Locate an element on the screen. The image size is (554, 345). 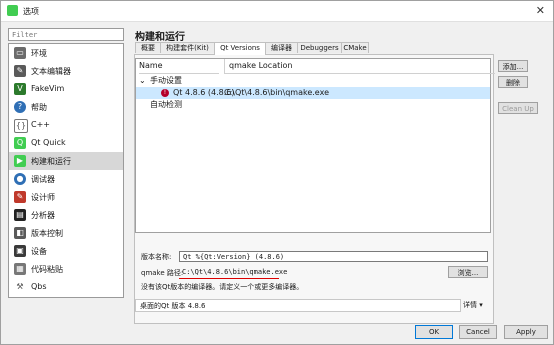
sidebar-item-label: 代码粘贴 is located at coordinates (47, 269).